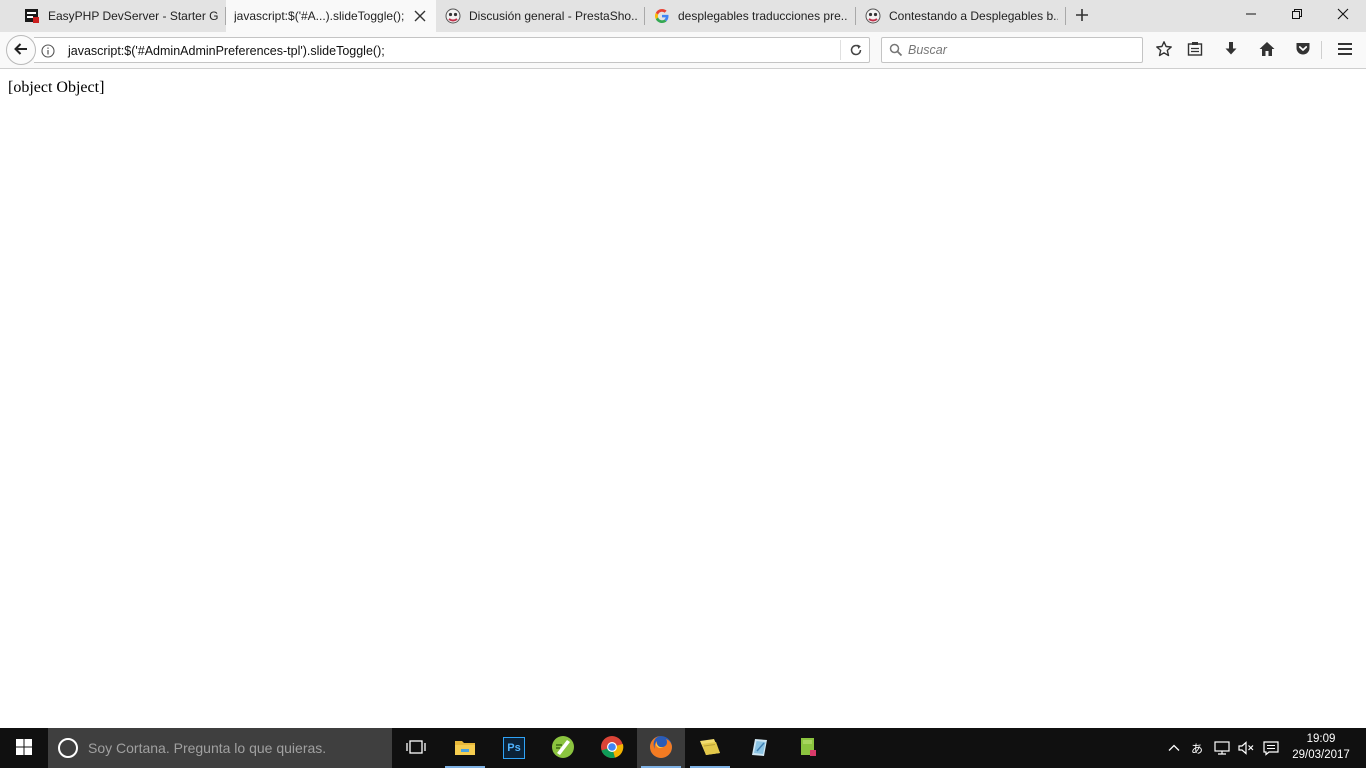 This screenshot has height=768, width=1366. I want to click on firefox-icon, so click(661, 748).